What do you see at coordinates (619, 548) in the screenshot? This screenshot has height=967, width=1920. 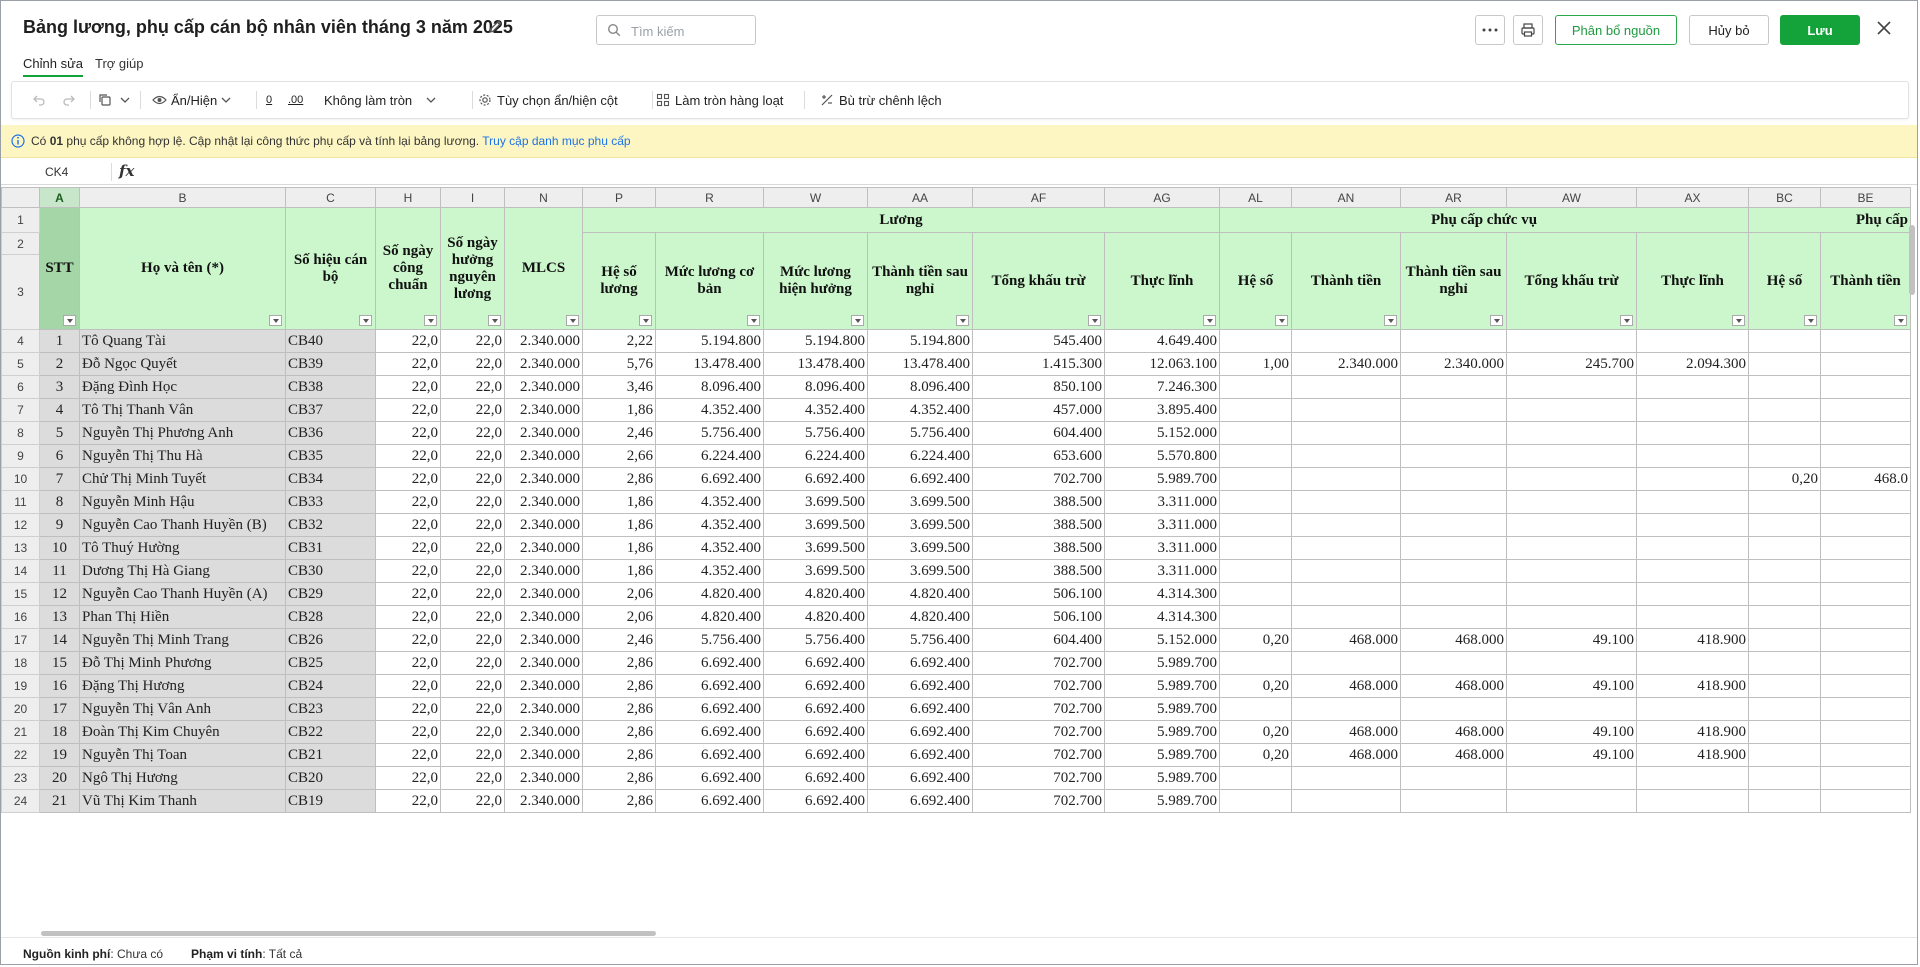 I see `table-cell: 1,86` at bounding box center [619, 548].